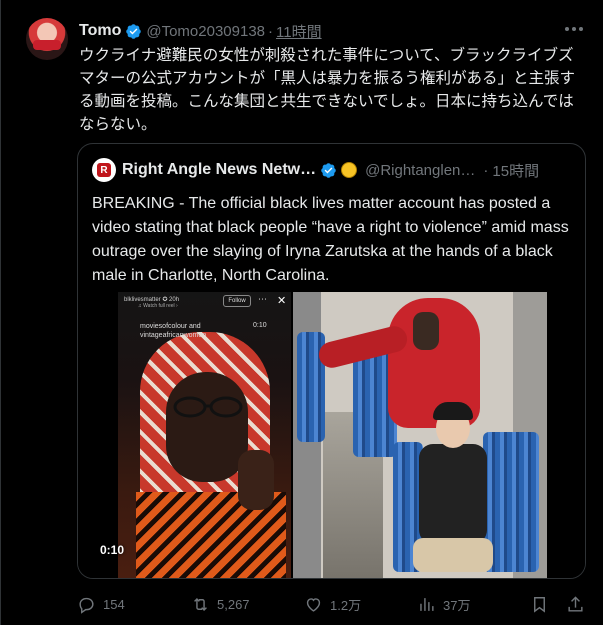 The image size is (603, 625). I want to click on views-count: 37万, so click(457, 605).